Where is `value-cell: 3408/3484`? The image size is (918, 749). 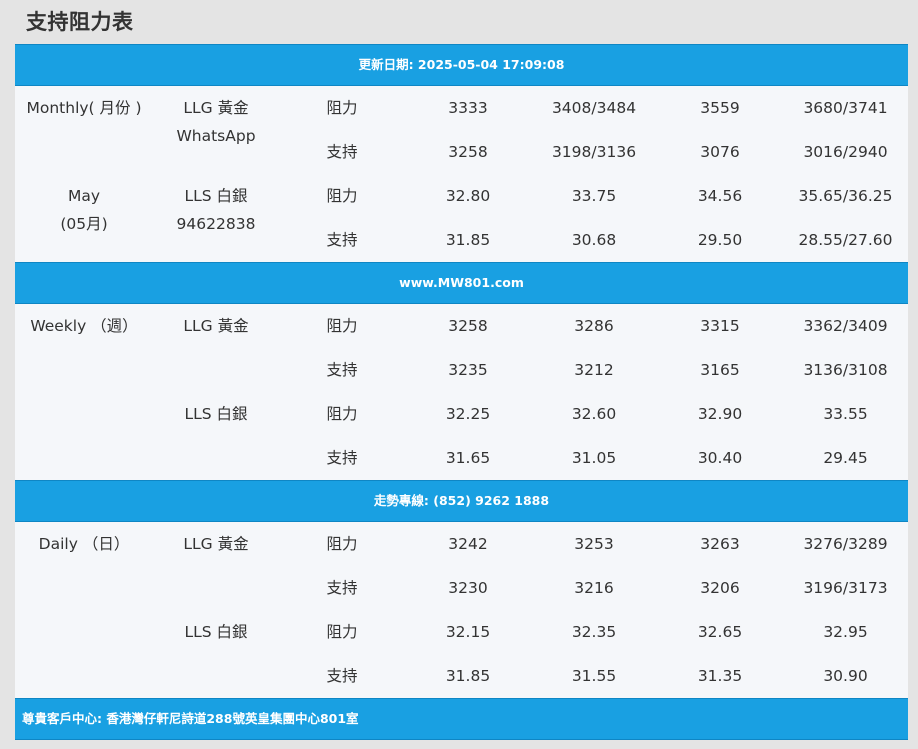 value-cell: 3408/3484 is located at coordinates (594, 108).